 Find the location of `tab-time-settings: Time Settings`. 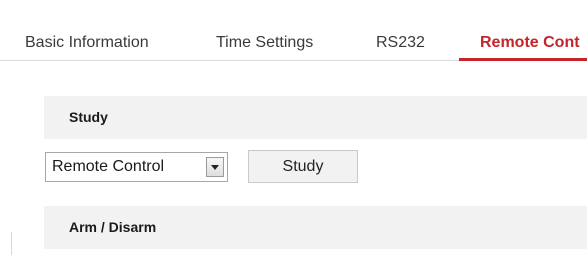

tab-time-settings: Time Settings is located at coordinates (264, 43).